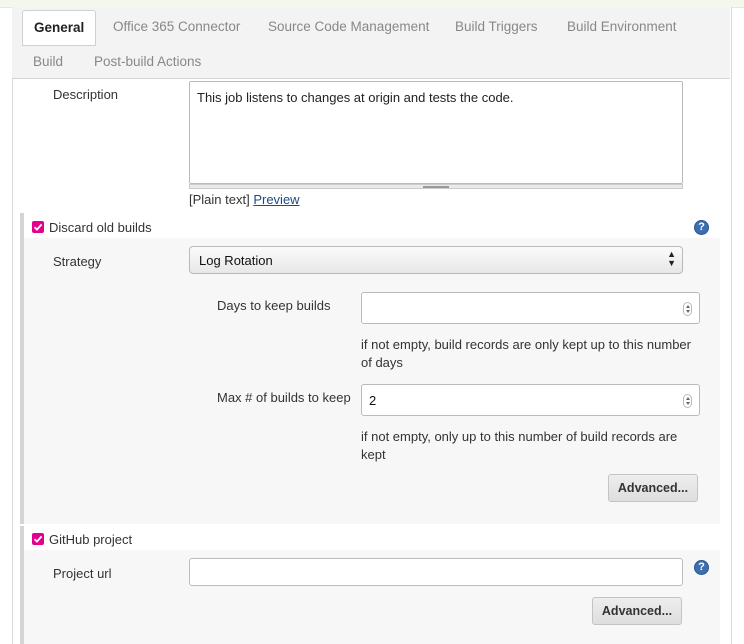  What do you see at coordinates (284, 397) in the screenshot?
I see `max-builds-label: Max # of builds to keep` at bounding box center [284, 397].